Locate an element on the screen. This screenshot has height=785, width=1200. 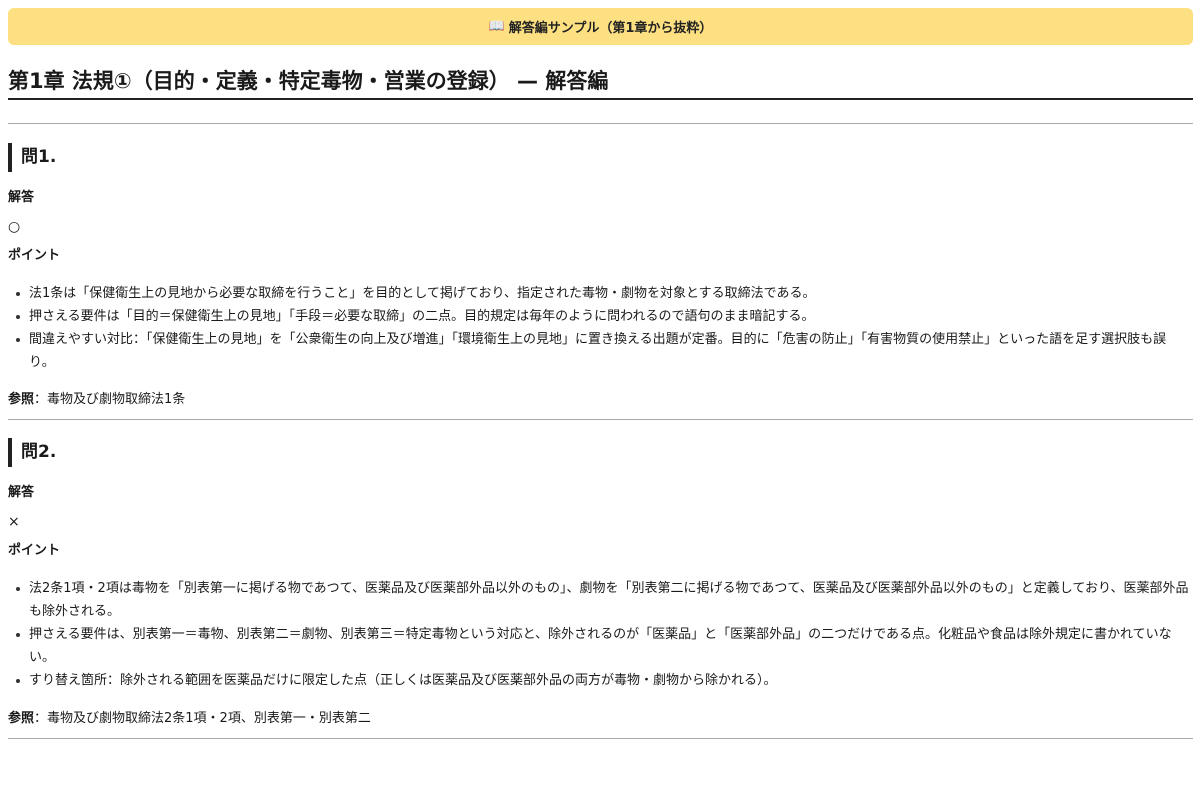
question-2-reference: 参照：毒物及び劇物取締法2条1項・2項、別表第一・別表第二 is located at coordinates (189, 719).